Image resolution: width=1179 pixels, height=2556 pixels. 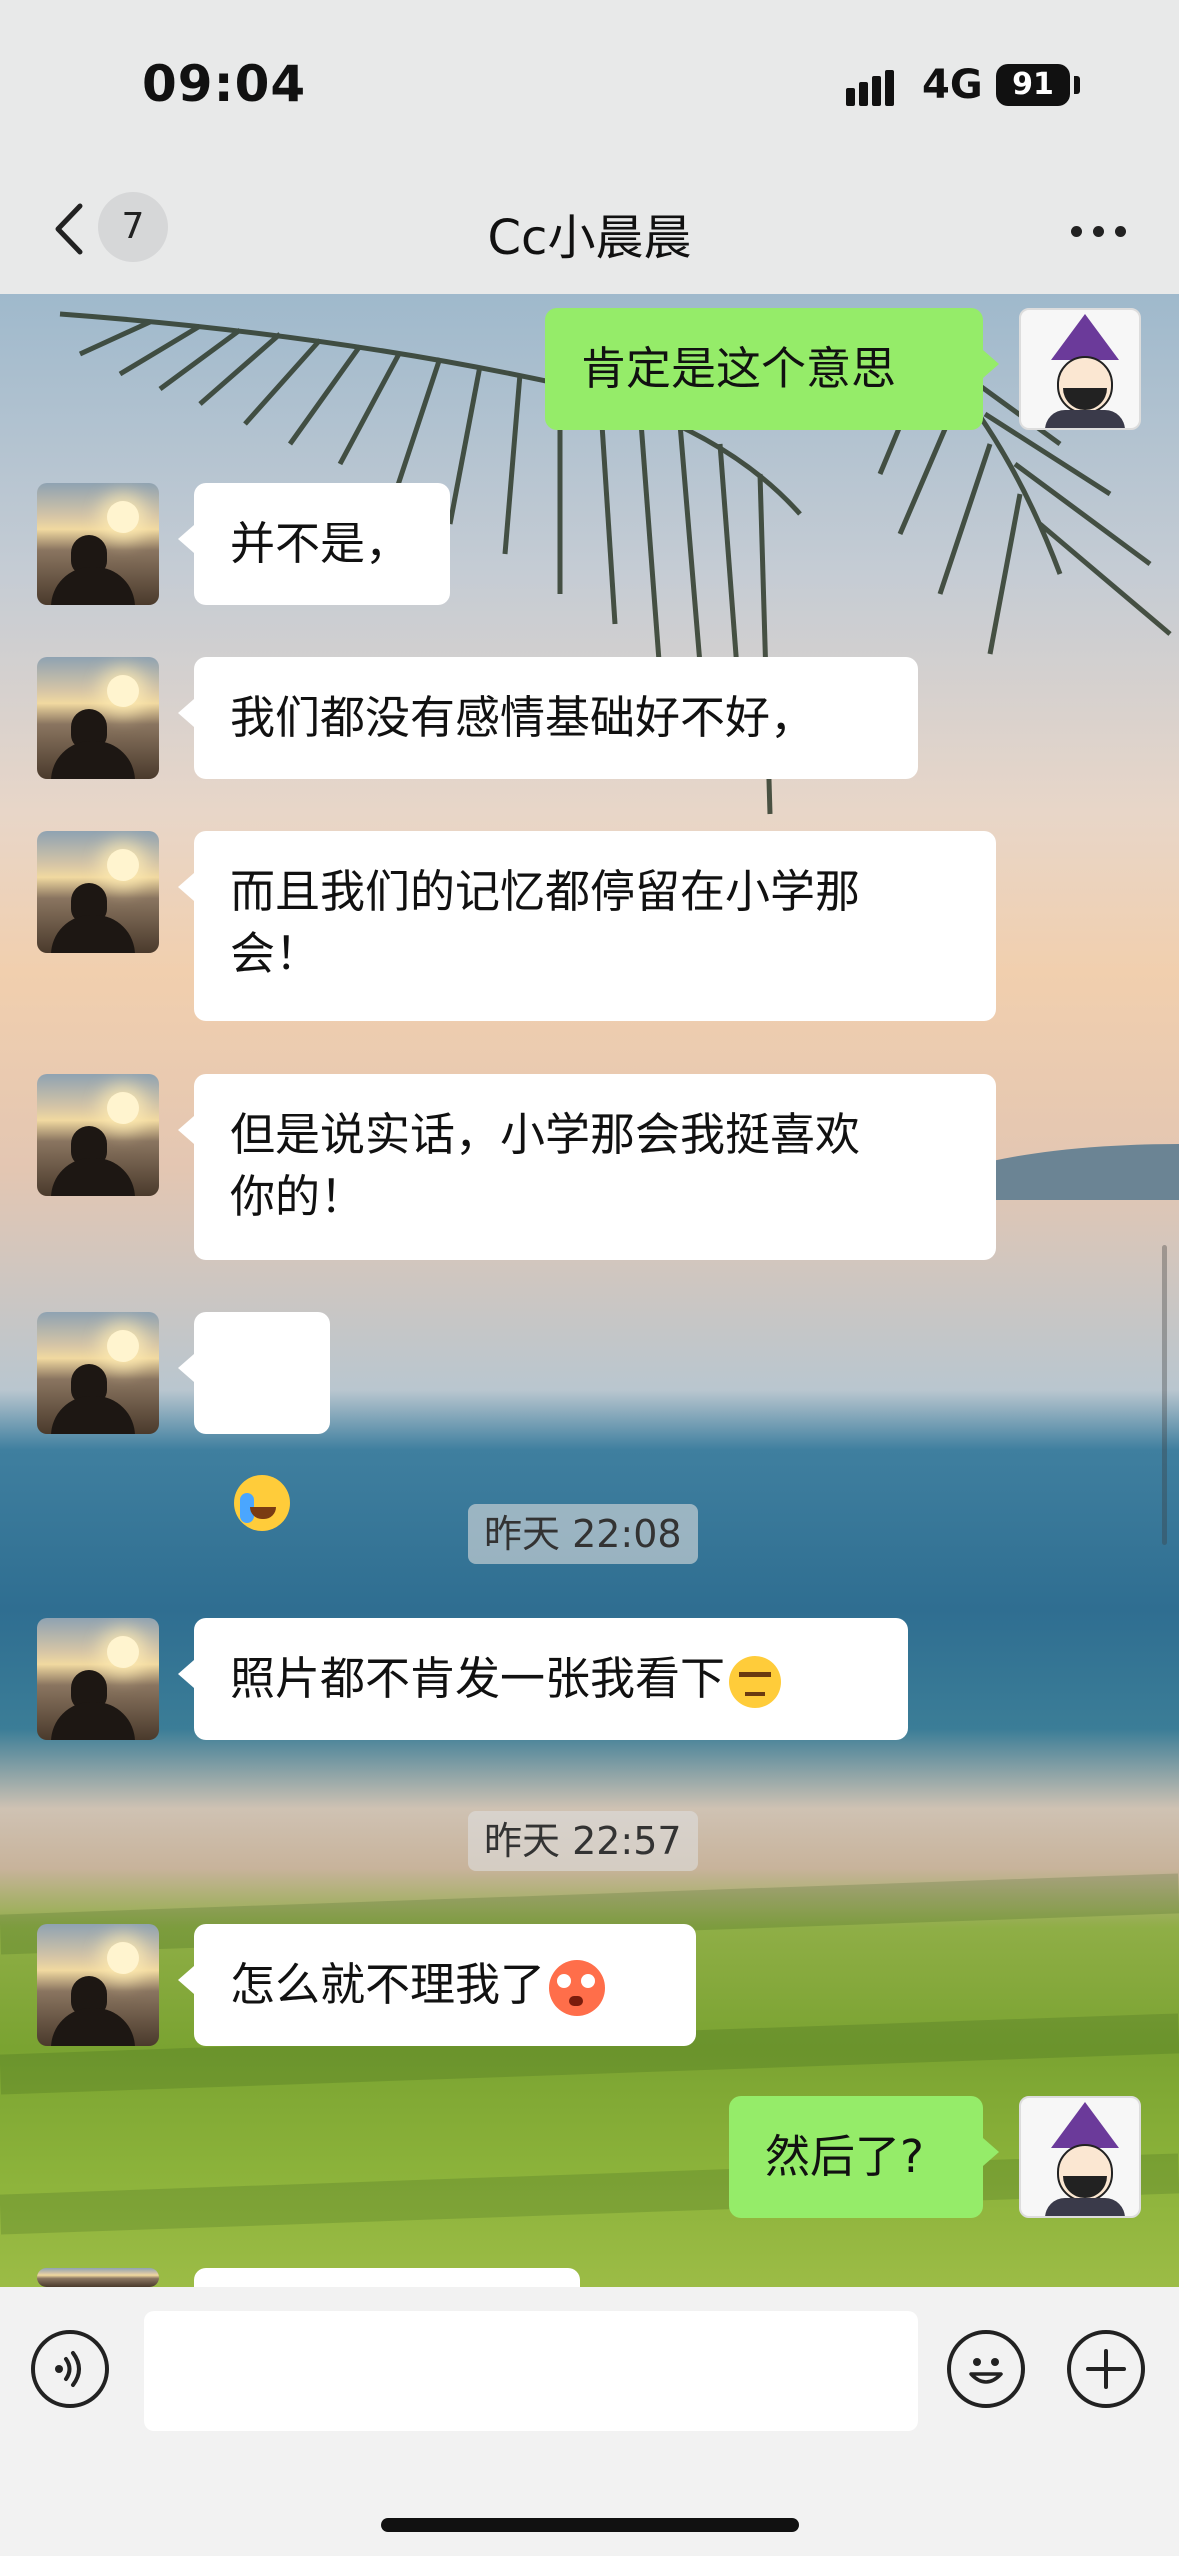 What do you see at coordinates (548, 718) in the screenshot?
I see `message-bubble: 我们都没有感情基础好不好，` at bounding box center [548, 718].